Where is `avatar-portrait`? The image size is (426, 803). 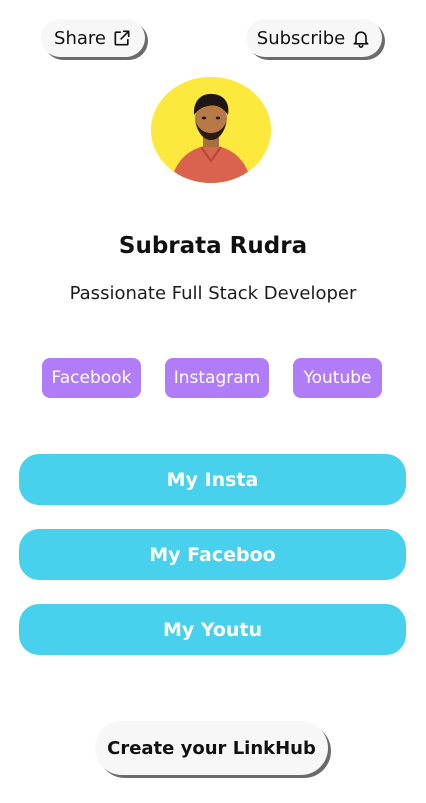
avatar-portrait is located at coordinates (211, 130).